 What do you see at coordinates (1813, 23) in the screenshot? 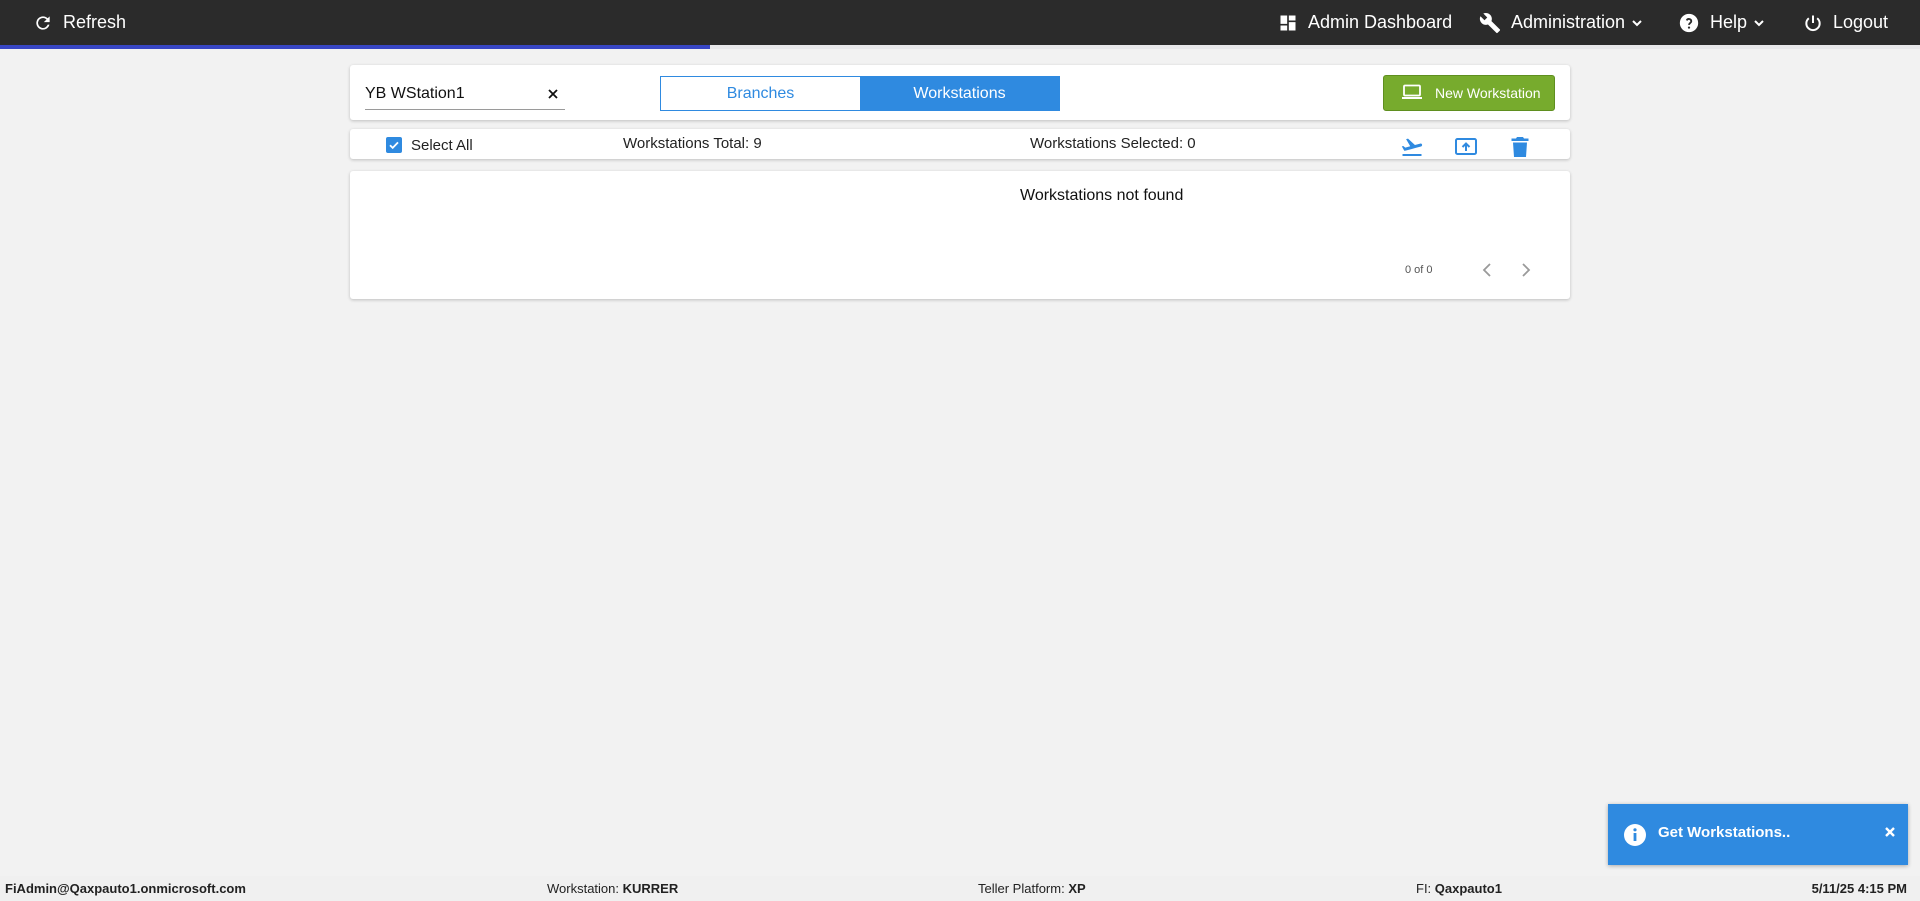
I see `power-icon` at bounding box center [1813, 23].